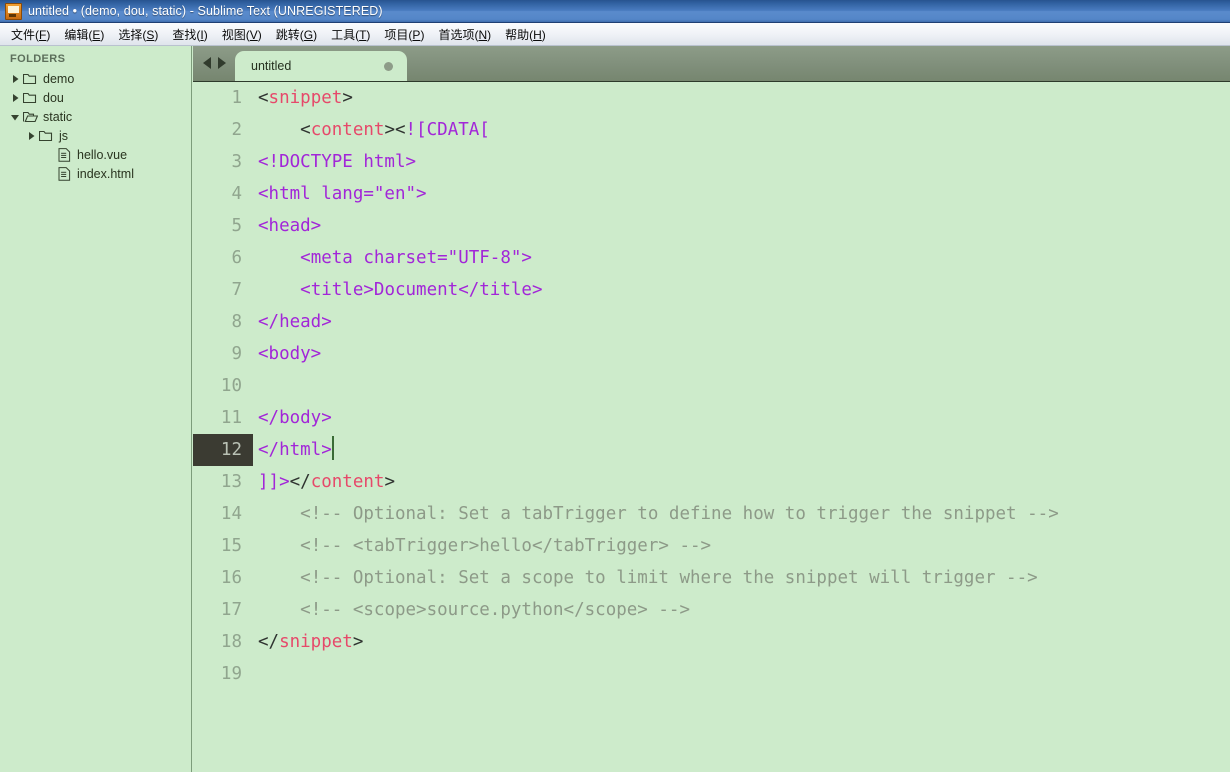 This screenshot has height=772, width=1230. I want to click on tree-item-label: demo, so click(59, 78).